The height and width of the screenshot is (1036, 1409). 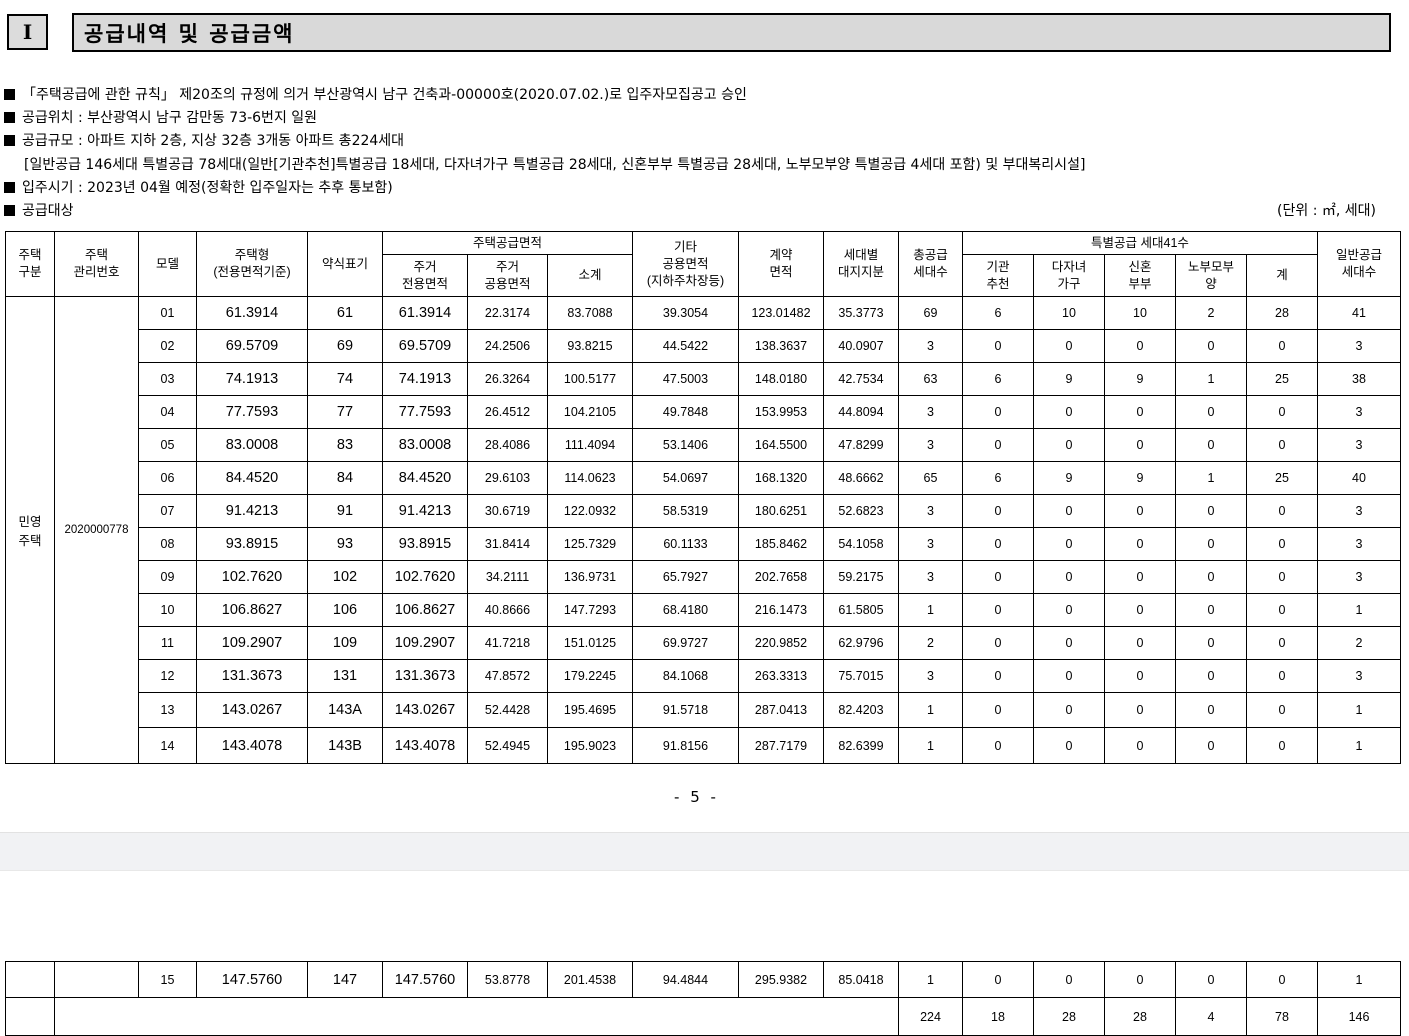 What do you see at coordinates (930, 379) in the screenshot?
I see `cell-total-supply: 63` at bounding box center [930, 379].